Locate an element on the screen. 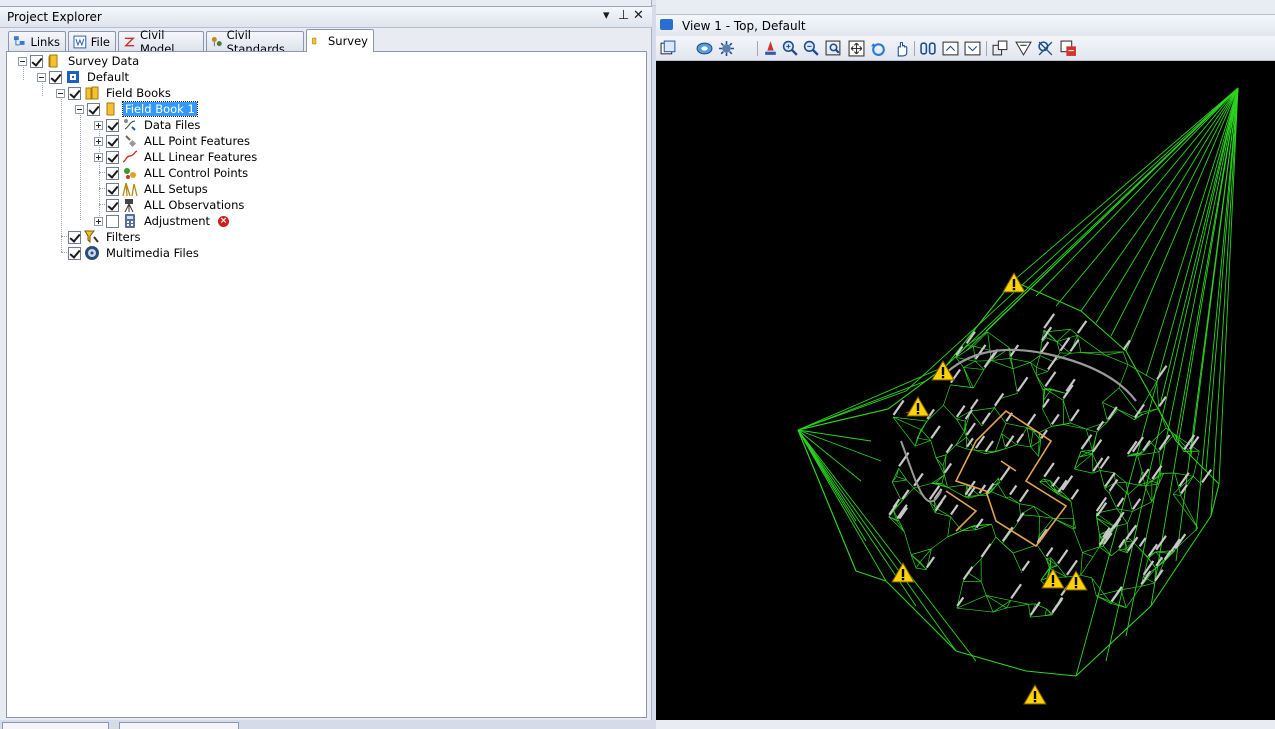 The width and height of the screenshot is (1275, 729). tab-label: Links is located at coordinates (45, 41).